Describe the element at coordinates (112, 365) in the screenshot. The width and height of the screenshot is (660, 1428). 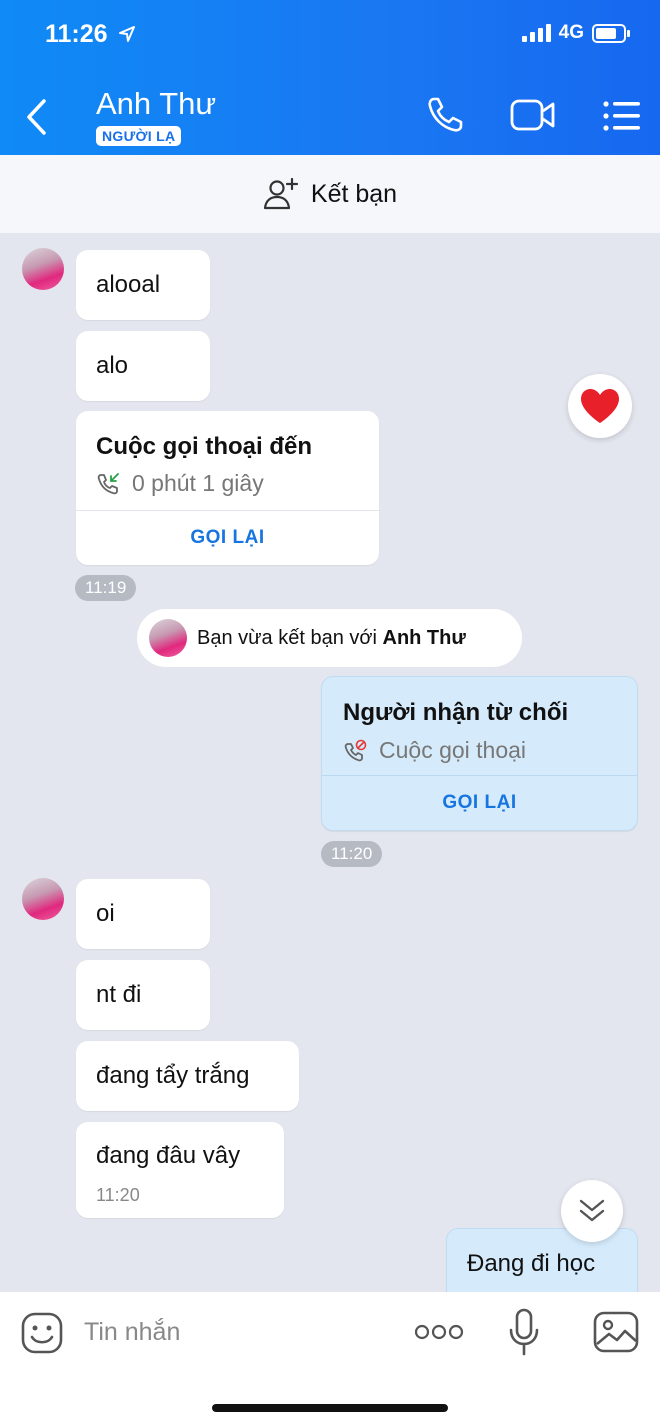
I see `message-text: alo` at that location.